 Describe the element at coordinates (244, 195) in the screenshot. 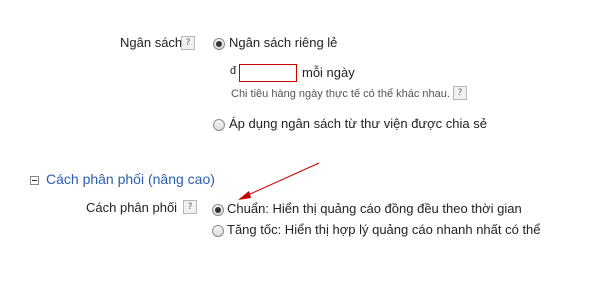

I see `annotation-arrow-head` at that location.